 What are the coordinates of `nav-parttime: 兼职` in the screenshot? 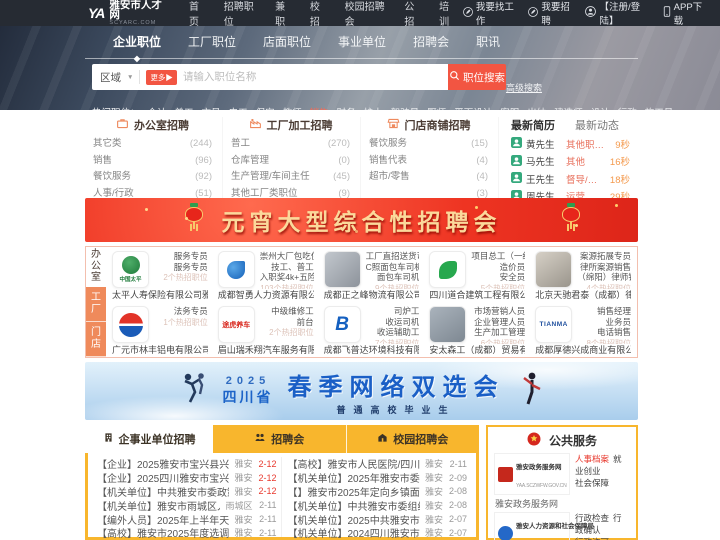 It's located at (283, 14).